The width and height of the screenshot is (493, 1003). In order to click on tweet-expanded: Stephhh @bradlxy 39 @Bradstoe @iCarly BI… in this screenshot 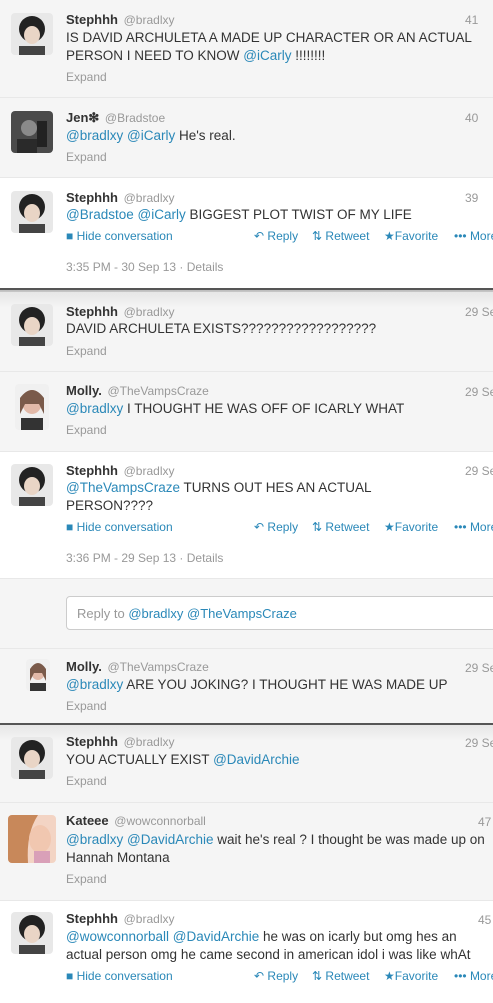, I will do `click(246, 233)`.